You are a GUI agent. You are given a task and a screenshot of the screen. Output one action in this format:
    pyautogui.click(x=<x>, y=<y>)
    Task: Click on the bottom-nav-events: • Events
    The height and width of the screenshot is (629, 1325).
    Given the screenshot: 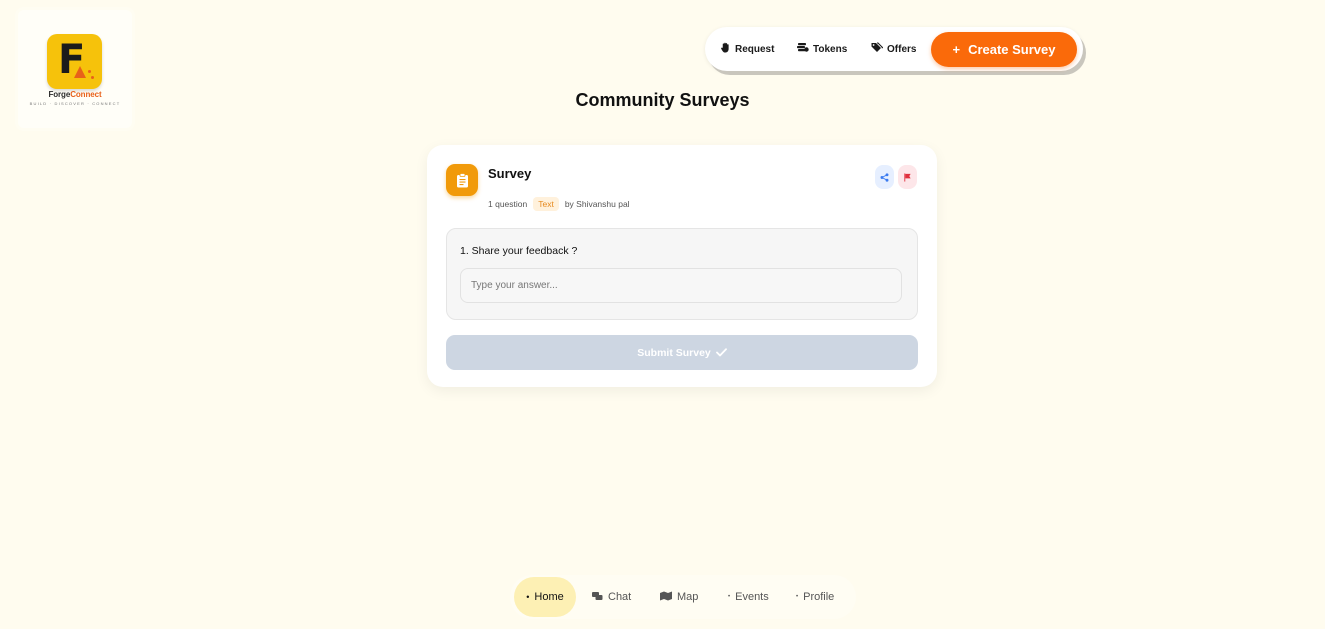 What is the action you would take?
    pyautogui.click(x=748, y=597)
    